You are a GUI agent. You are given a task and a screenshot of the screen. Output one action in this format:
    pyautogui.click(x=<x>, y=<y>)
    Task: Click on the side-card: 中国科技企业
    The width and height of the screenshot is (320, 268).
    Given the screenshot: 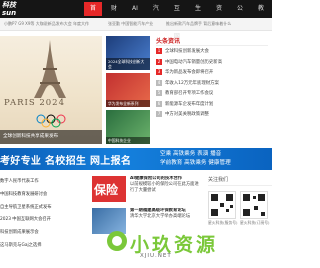 What is the action you would take?
    pyautogui.click(x=128, y=127)
    